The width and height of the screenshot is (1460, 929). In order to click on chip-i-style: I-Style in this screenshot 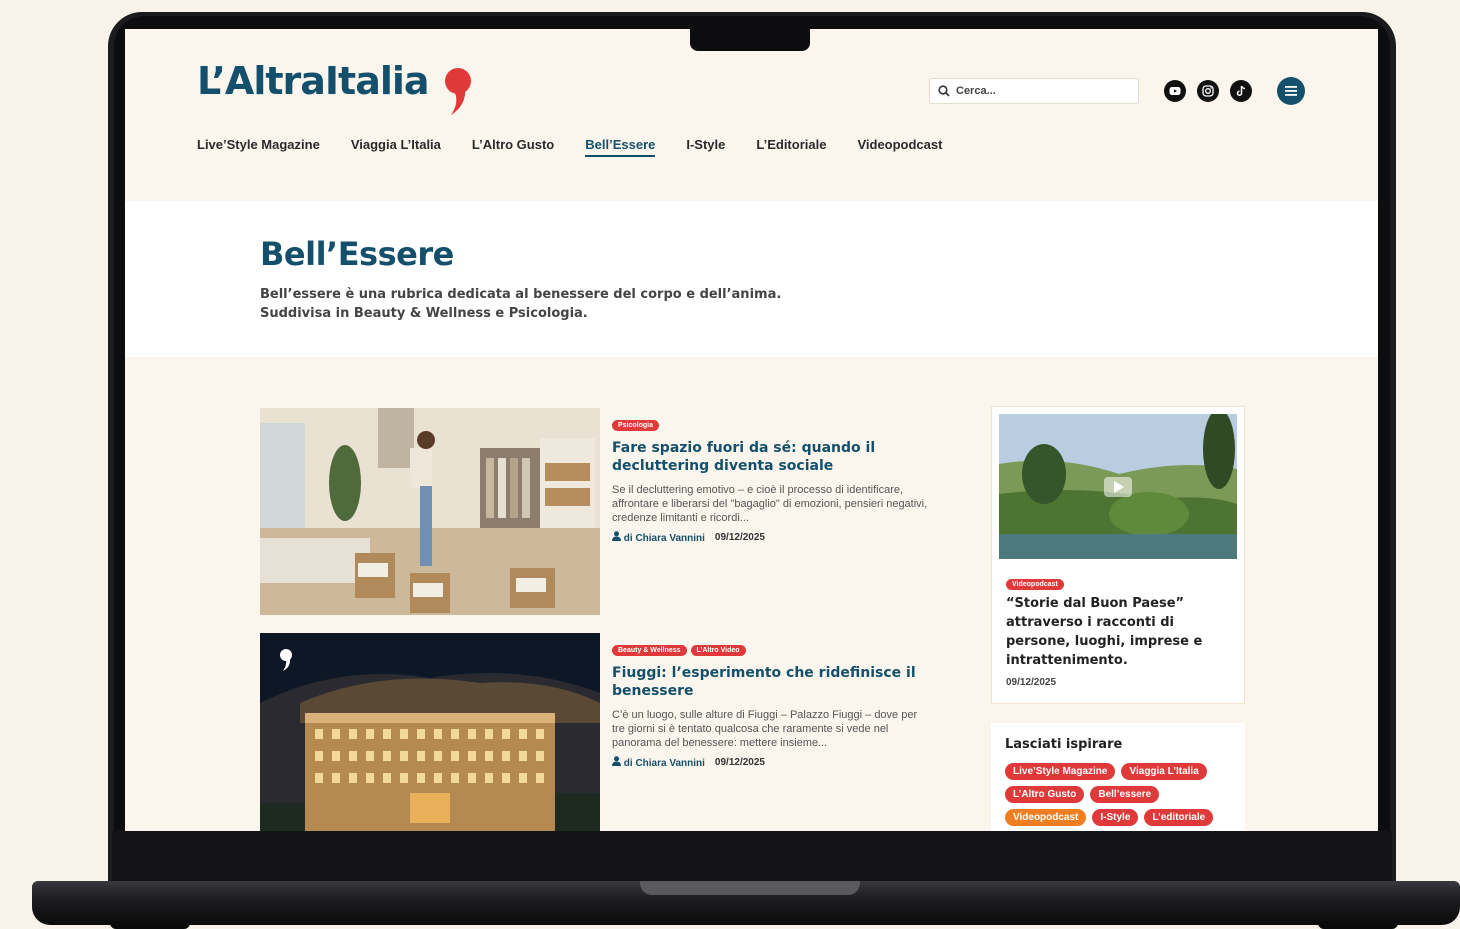, I will do `click(1115, 817)`.